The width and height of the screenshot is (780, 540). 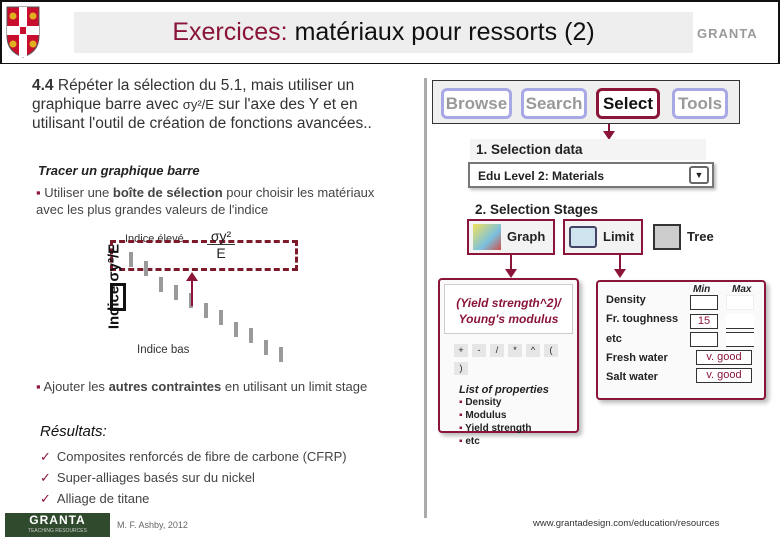 I want to click on result-item: ✓ Super-alliages basés sur du nickel, so click(x=147, y=477).